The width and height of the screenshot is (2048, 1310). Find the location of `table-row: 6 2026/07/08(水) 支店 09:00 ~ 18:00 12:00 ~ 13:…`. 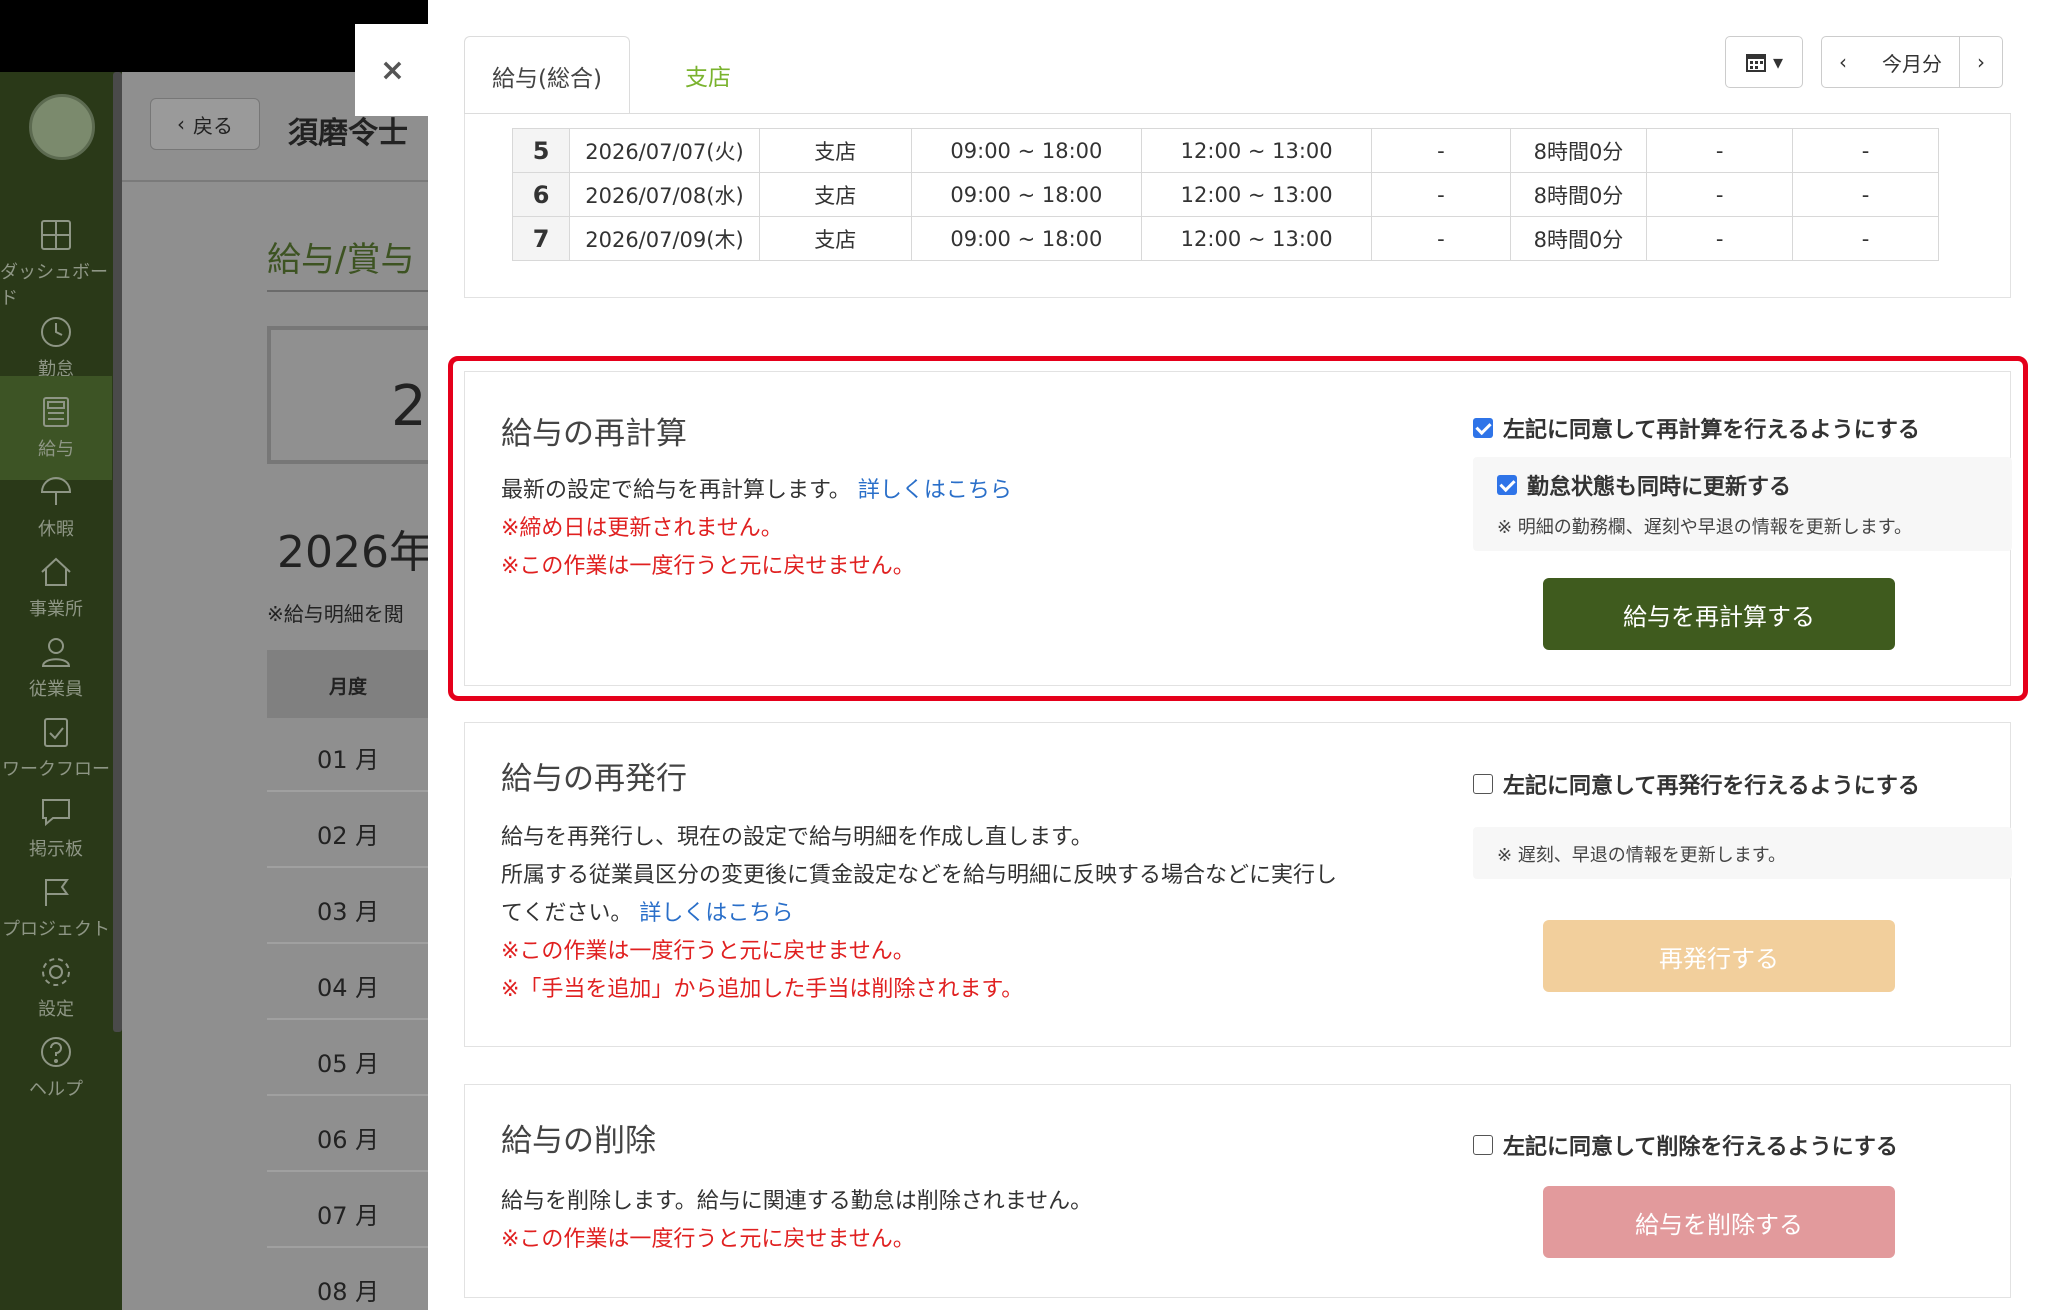

table-row: 6 2026/07/08(水) 支店 09:00 ~ 18:00 12:00 ~ 13:… is located at coordinates (1225, 194).